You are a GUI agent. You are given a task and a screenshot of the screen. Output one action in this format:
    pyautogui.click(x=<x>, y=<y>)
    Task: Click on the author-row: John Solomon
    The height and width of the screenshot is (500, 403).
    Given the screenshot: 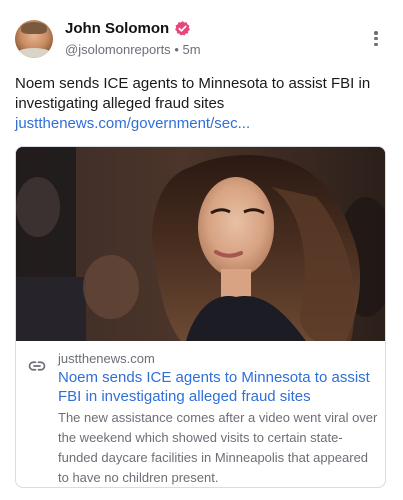 What is the action you would take?
    pyautogui.click(x=128, y=28)
    